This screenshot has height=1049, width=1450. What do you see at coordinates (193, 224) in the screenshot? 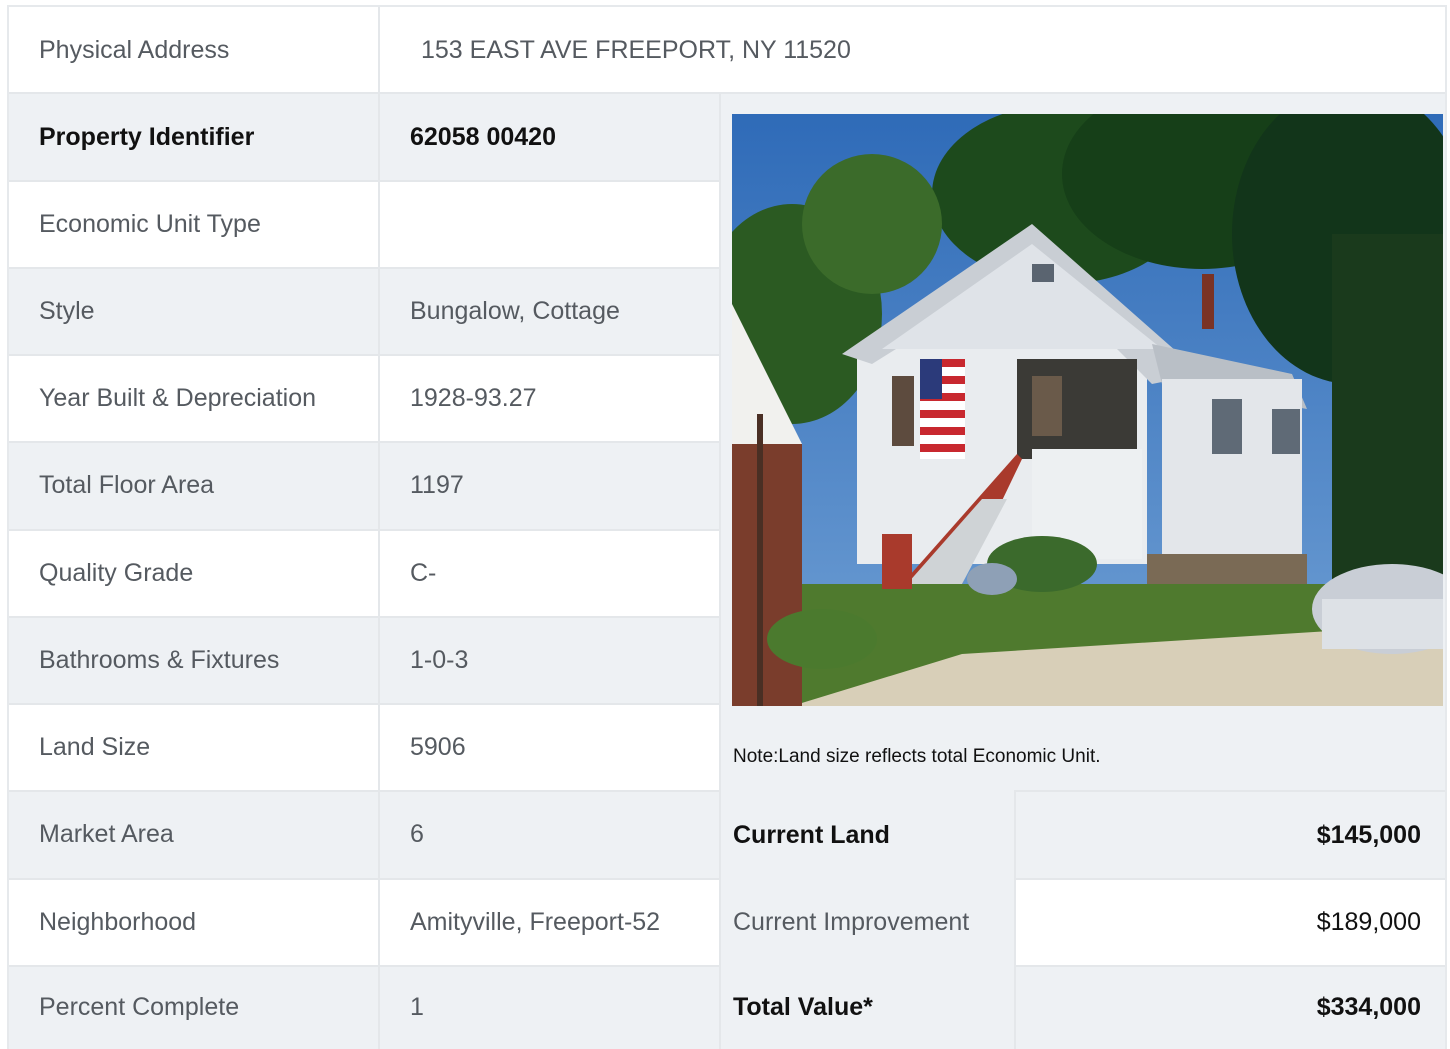
I see `row-label-economic-unit-type: Economic Unit Type` at bounding box center [193, 224].